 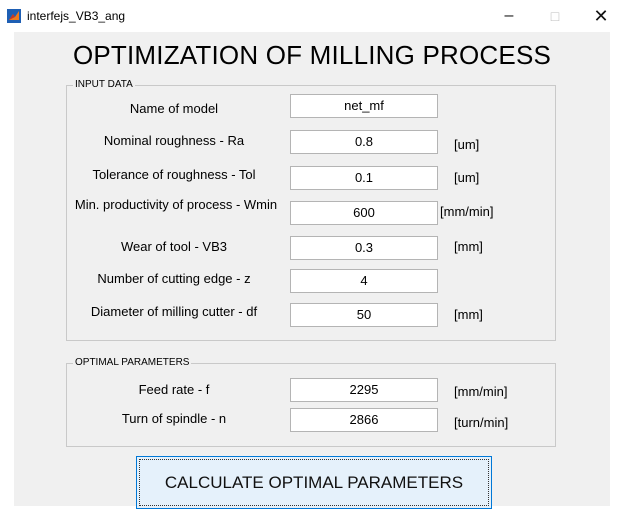 I want to click on tool-wear-field: 0.3, so click(x=364, y=248).